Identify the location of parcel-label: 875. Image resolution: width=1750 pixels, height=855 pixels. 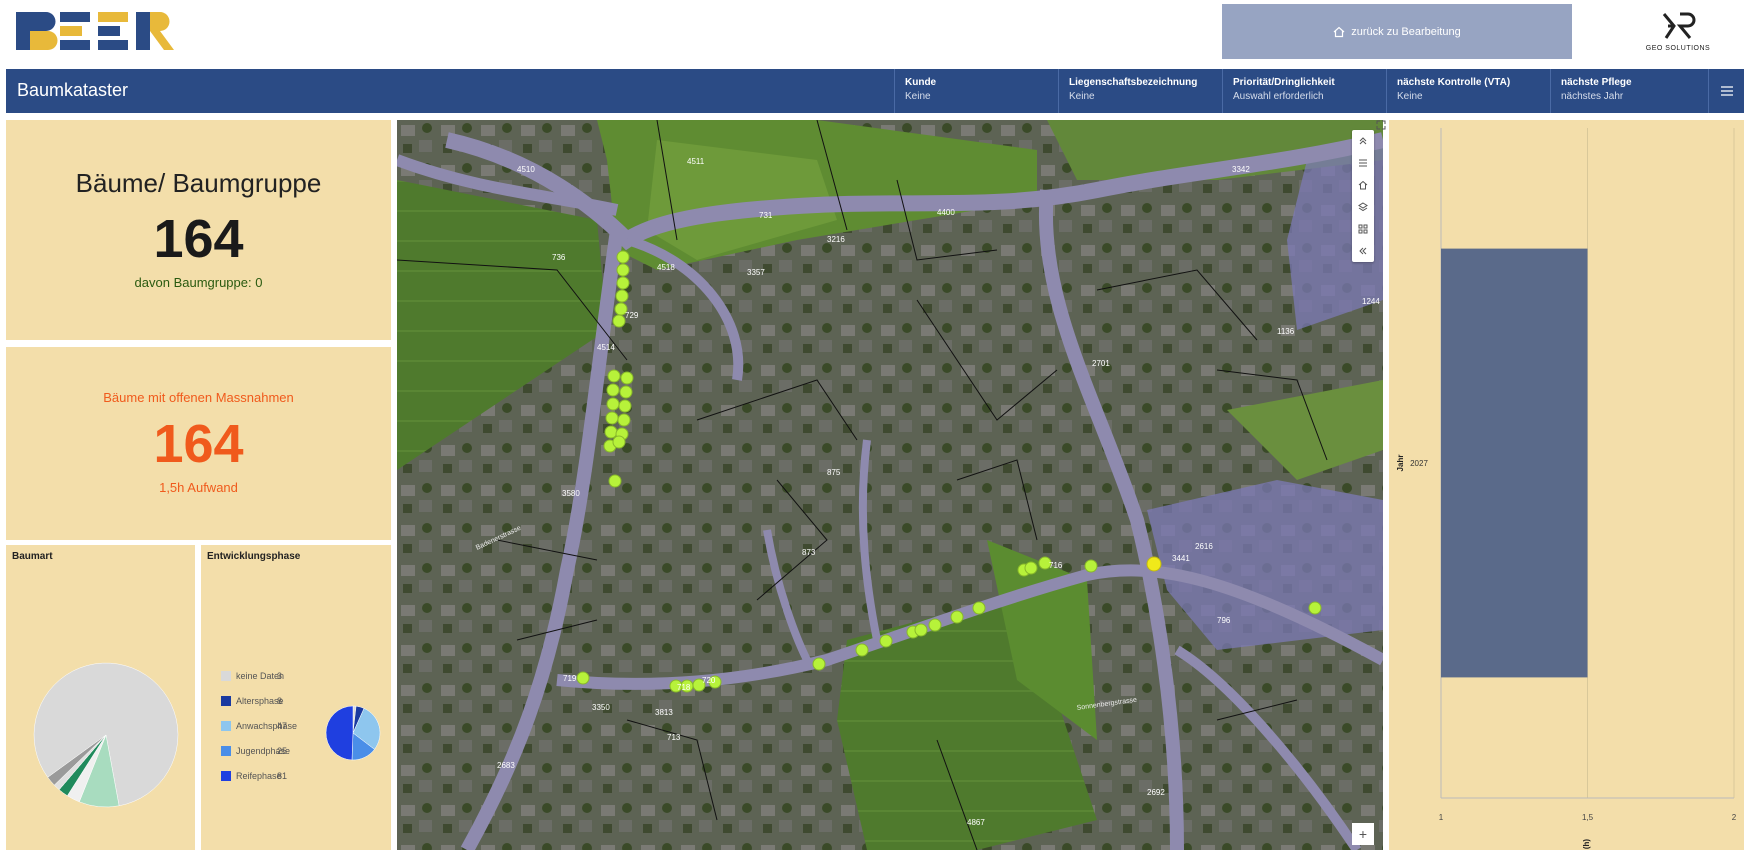
(834, 472).